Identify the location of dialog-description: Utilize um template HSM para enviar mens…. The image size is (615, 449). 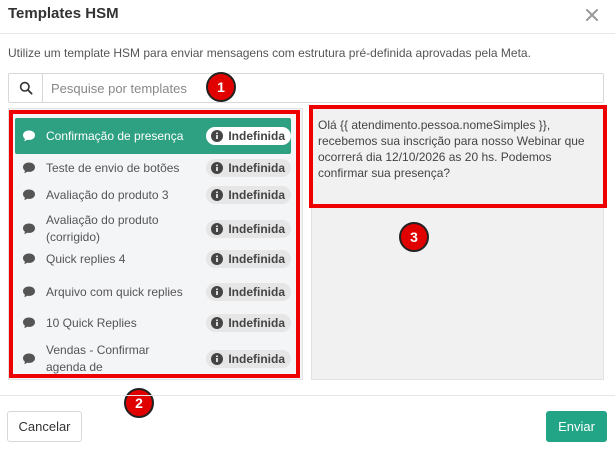
(269, 53).